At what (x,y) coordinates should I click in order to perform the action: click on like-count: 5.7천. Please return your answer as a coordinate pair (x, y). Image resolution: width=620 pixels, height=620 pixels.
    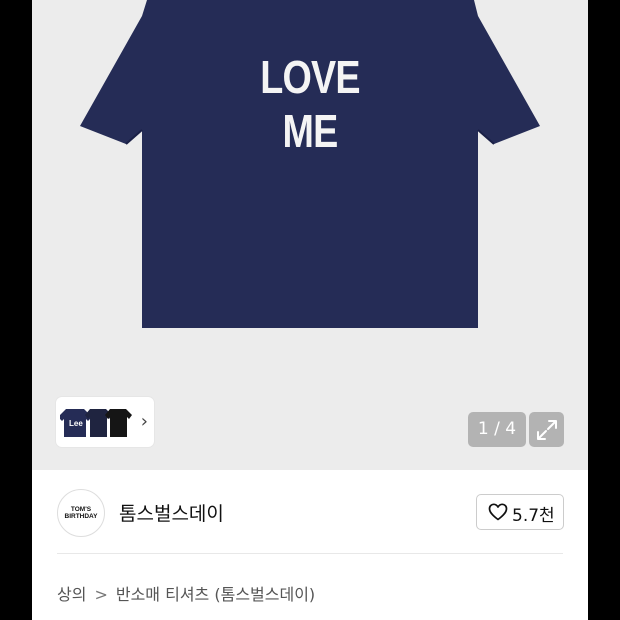
    Looking at the image, I should click on (533, 516).